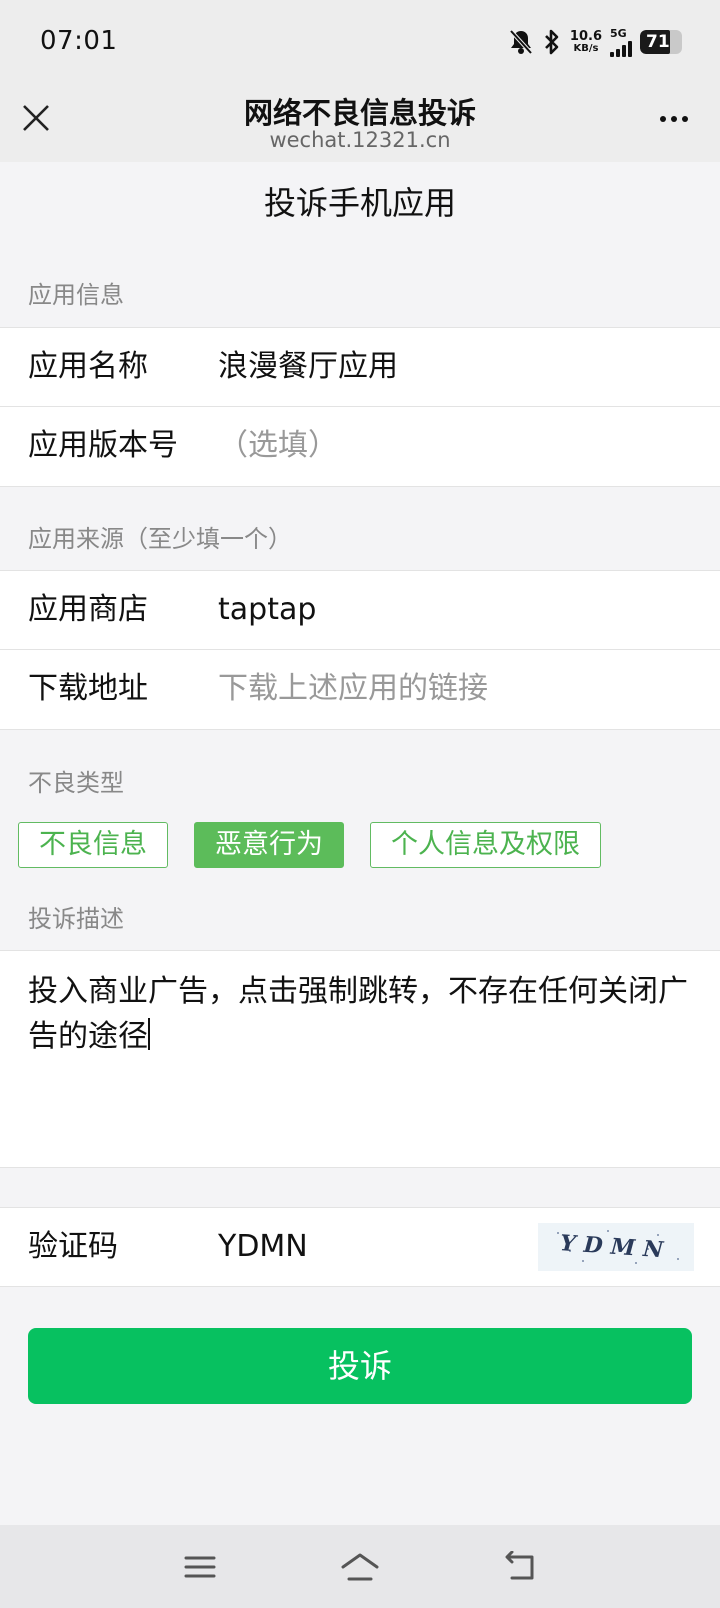 This screenshot has width=720, height=1608. Describe the element at coordinates (360, 1247) in the screenshot. I see `captcha-row: 验证码 YDMN YDMN` at that location.